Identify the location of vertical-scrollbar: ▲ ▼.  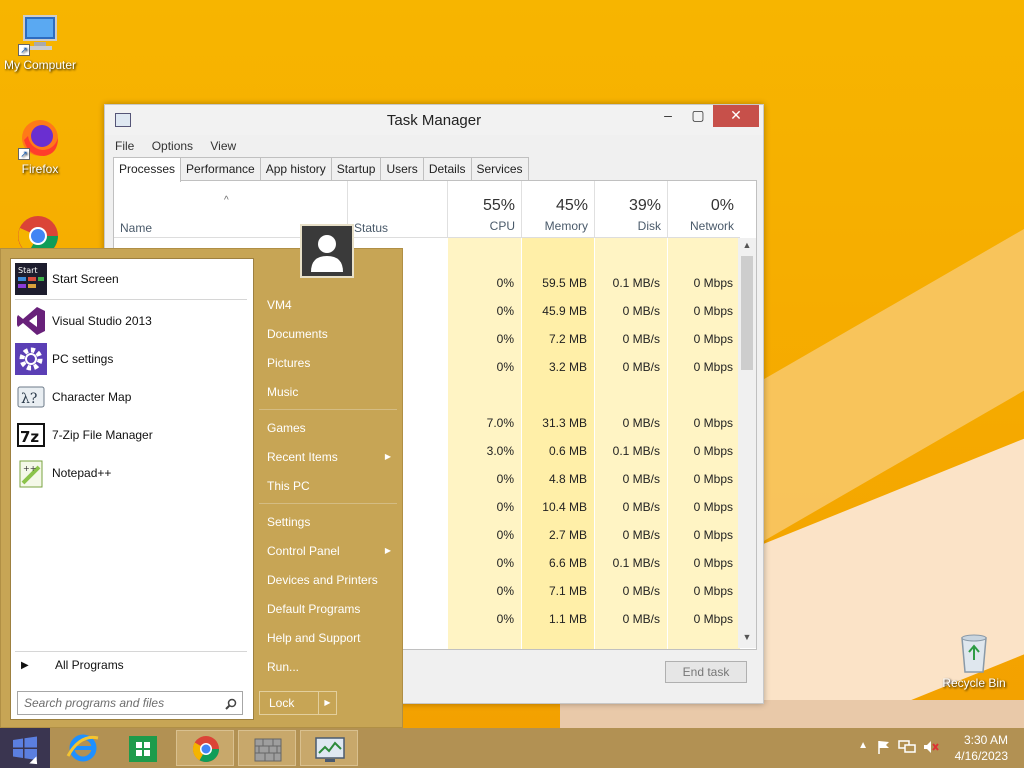
(747, 443).